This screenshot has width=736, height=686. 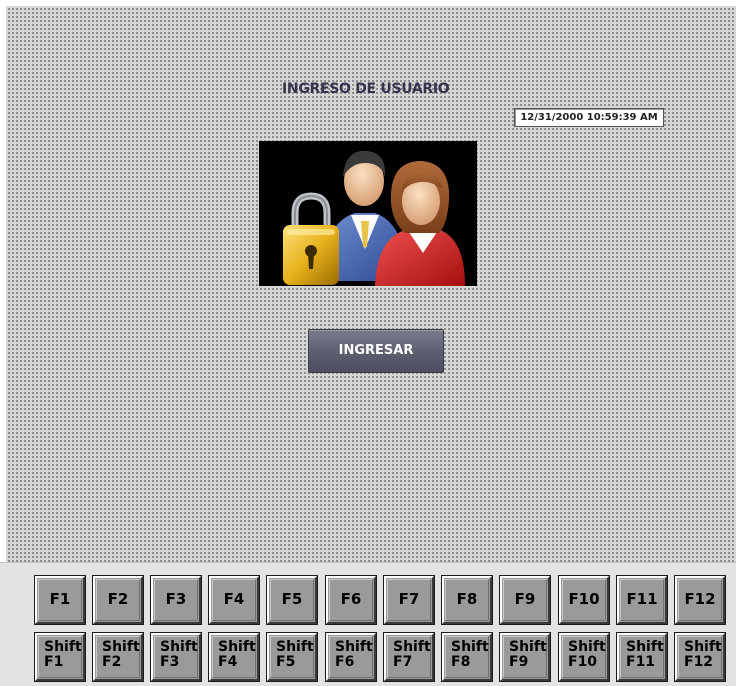 I want to click on key-label: F3, so click(x=176, y=599).